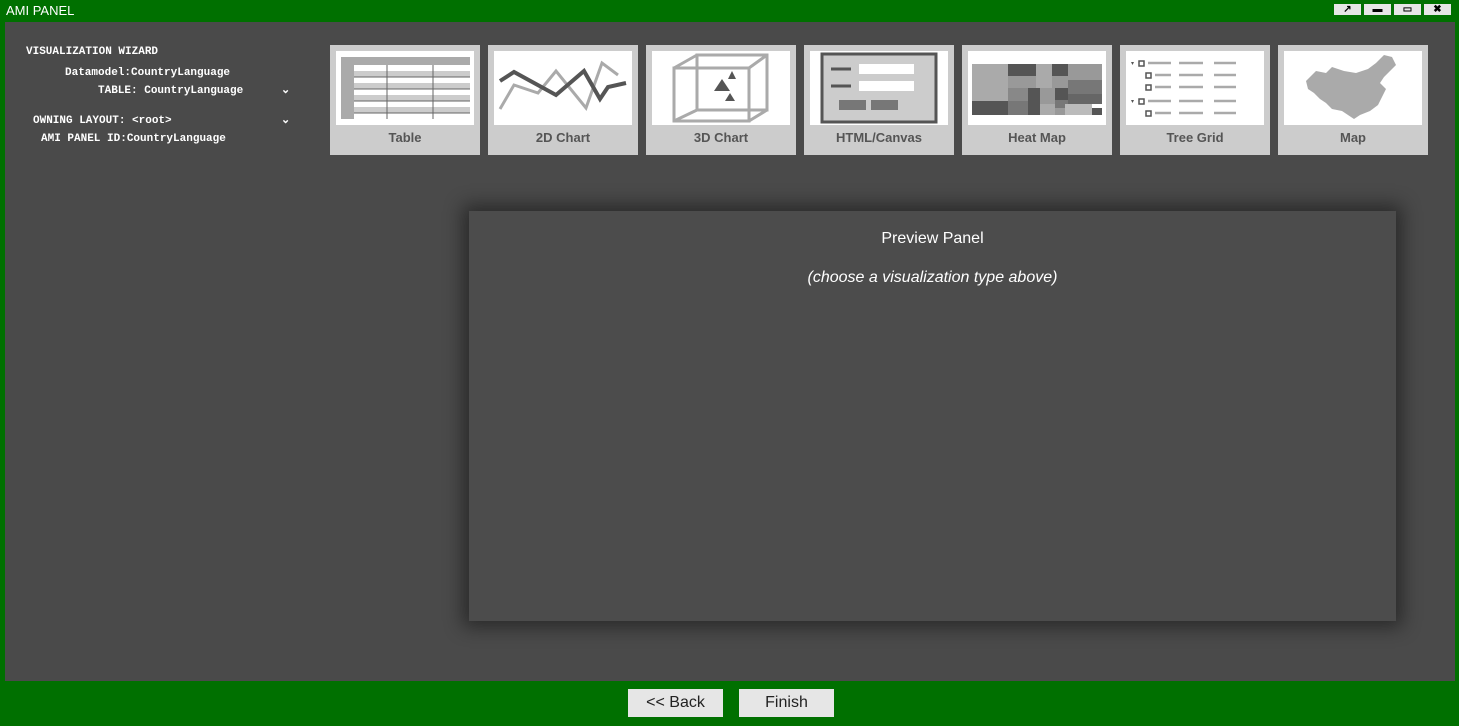 This screenshot has height=726, width=1459. Describe the element at coordinates (1392, 9) in the screenshot. I see `window-controls: ↗ ▬ ▭ ✖` at that location.